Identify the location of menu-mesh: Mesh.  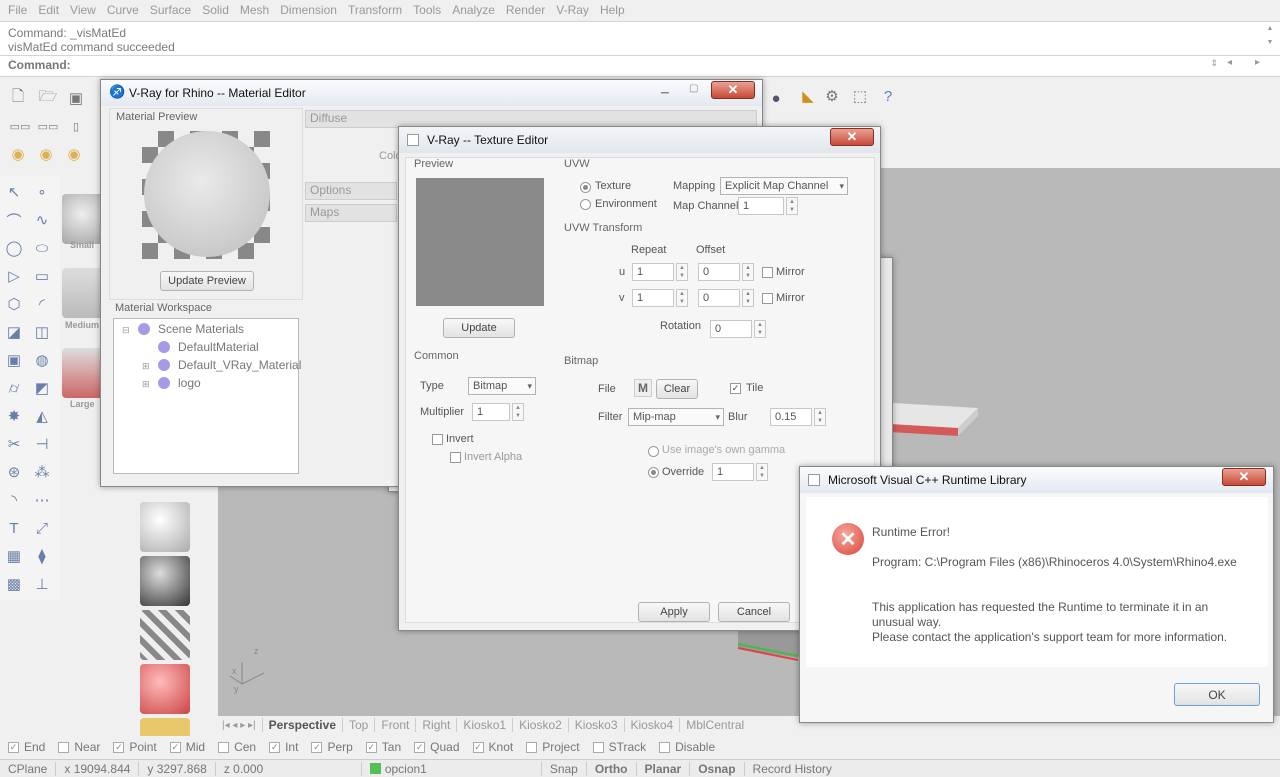
(254, 10).